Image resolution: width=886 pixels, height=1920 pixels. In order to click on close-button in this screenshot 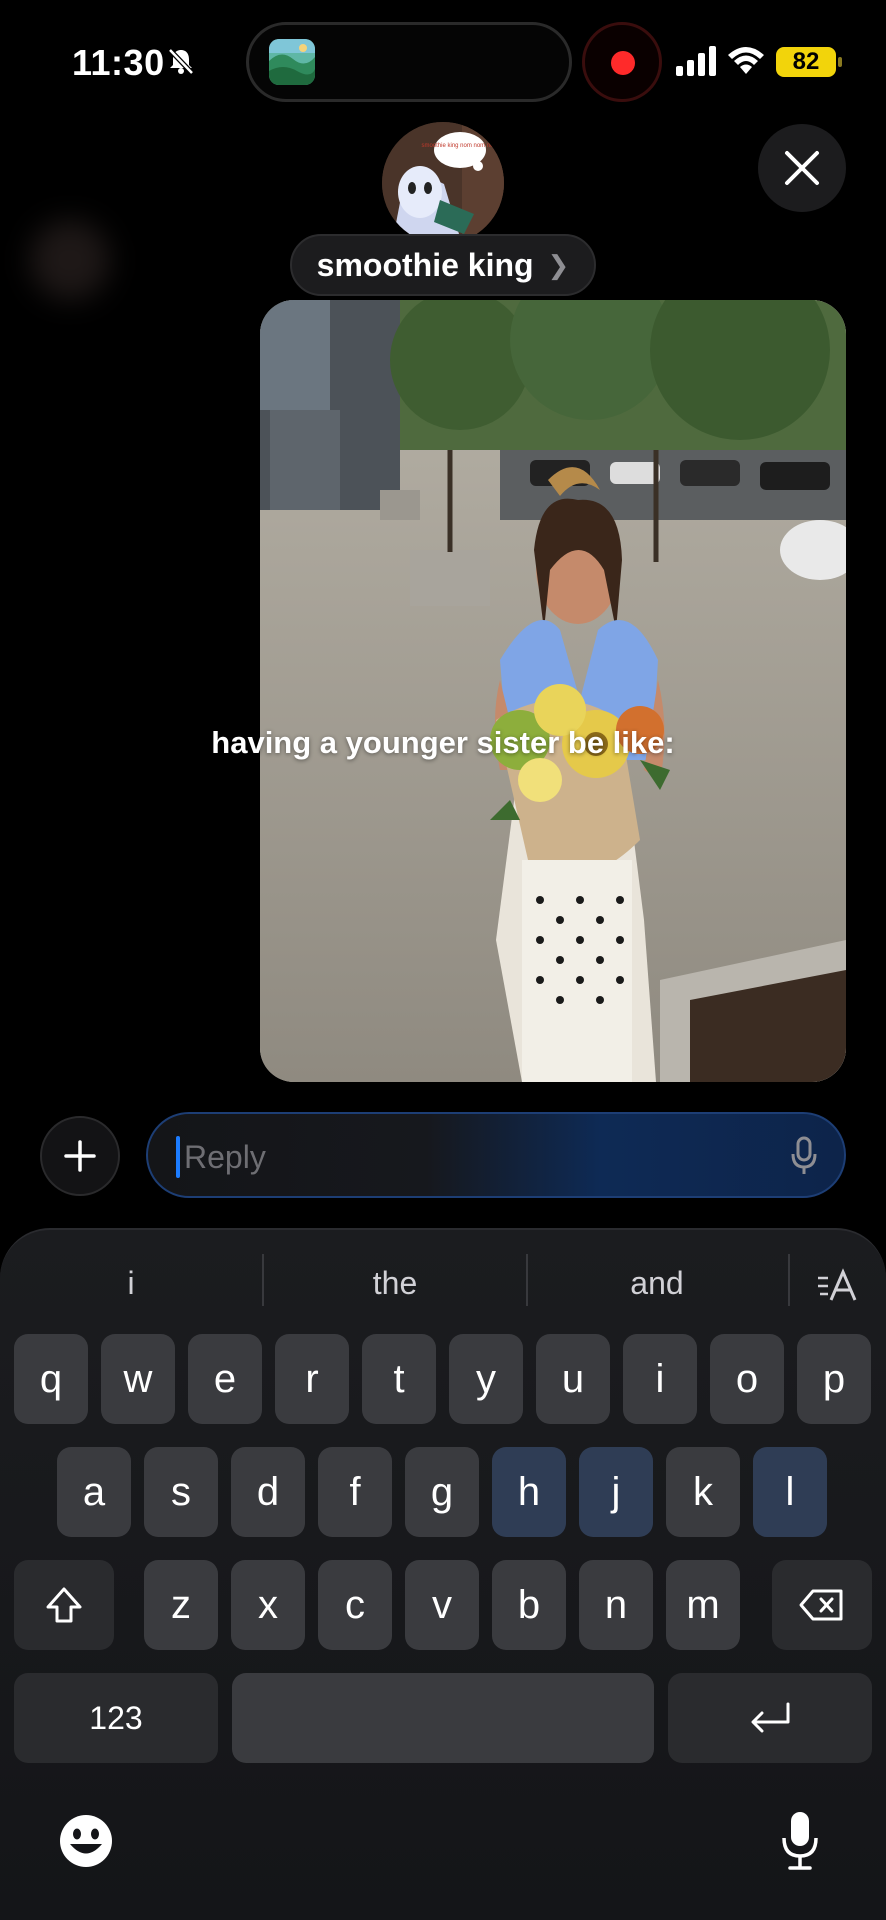, I will do `click(802, 168)`.